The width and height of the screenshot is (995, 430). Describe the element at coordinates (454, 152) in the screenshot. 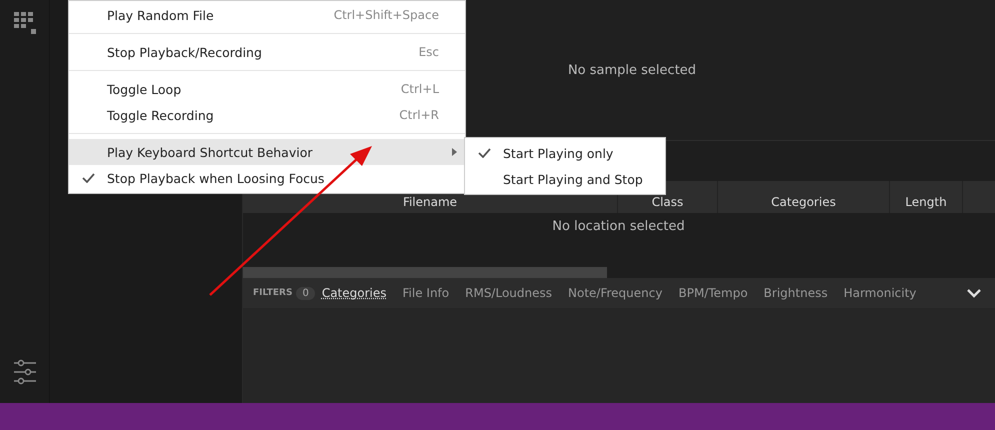

I see `submenu-arrow-icon` at that location.